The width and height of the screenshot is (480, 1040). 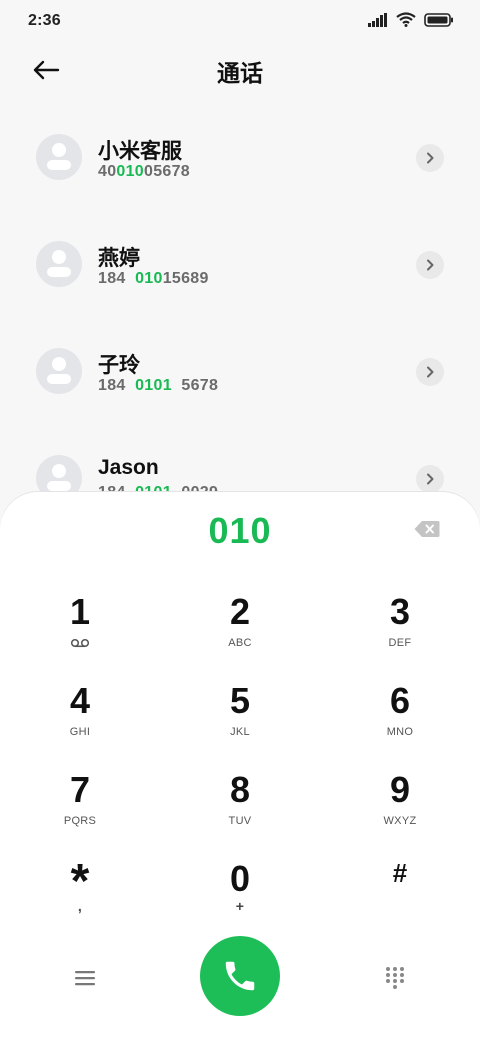 I want to click on header: 通话, so click(x=240, y=70).